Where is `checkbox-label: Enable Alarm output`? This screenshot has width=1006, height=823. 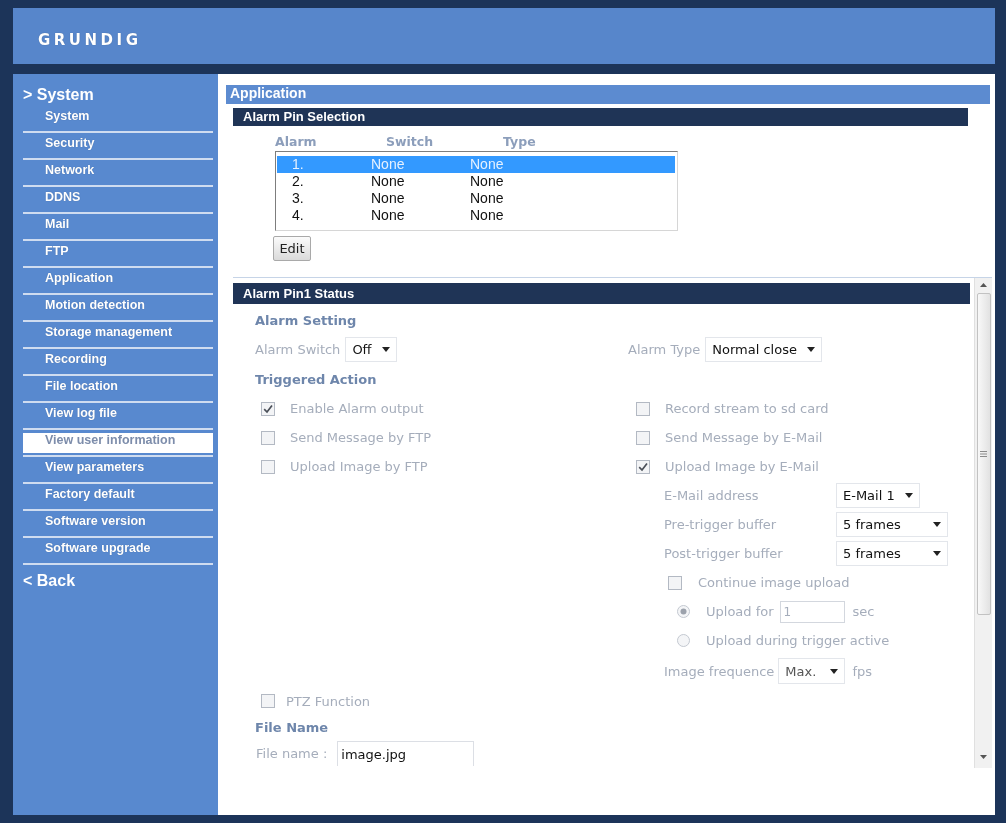
checkbox-label: Enable Alarm output is located at coordinates (357, 408).